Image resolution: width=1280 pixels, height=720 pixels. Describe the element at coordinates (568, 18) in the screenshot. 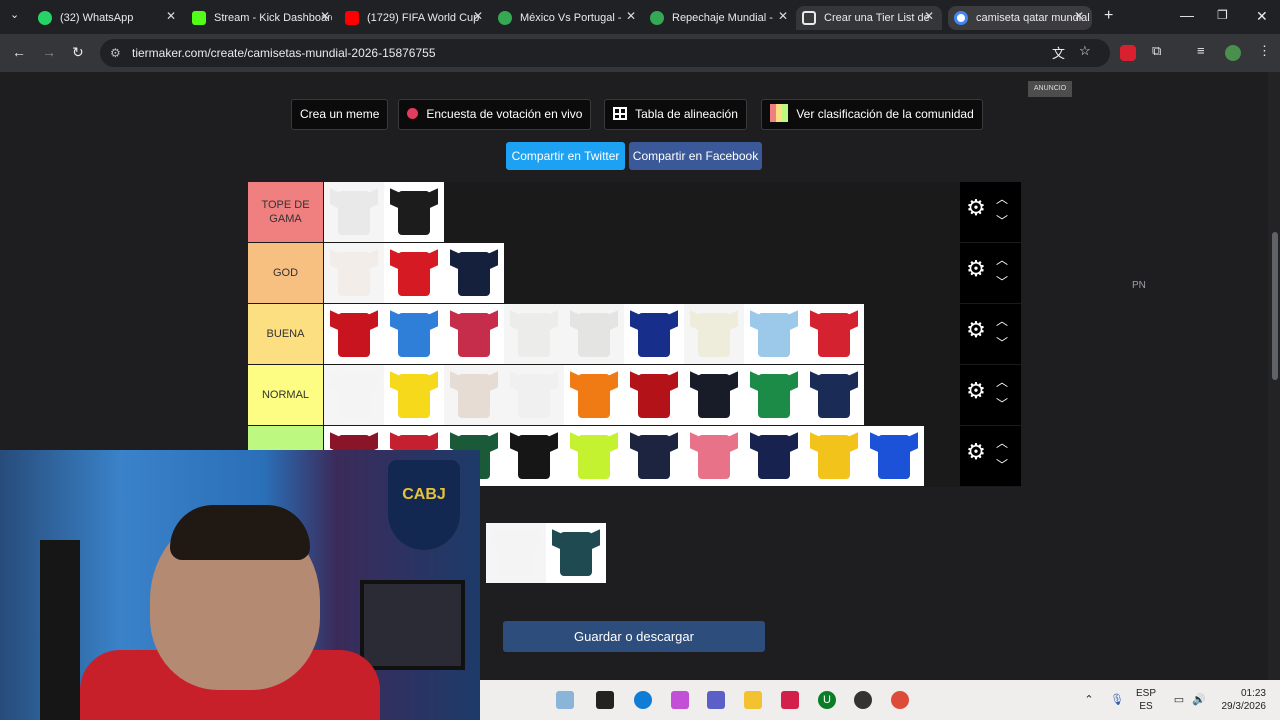

I see `tab-mexico-portugal: México Vs Portugal - ✕` at that location.